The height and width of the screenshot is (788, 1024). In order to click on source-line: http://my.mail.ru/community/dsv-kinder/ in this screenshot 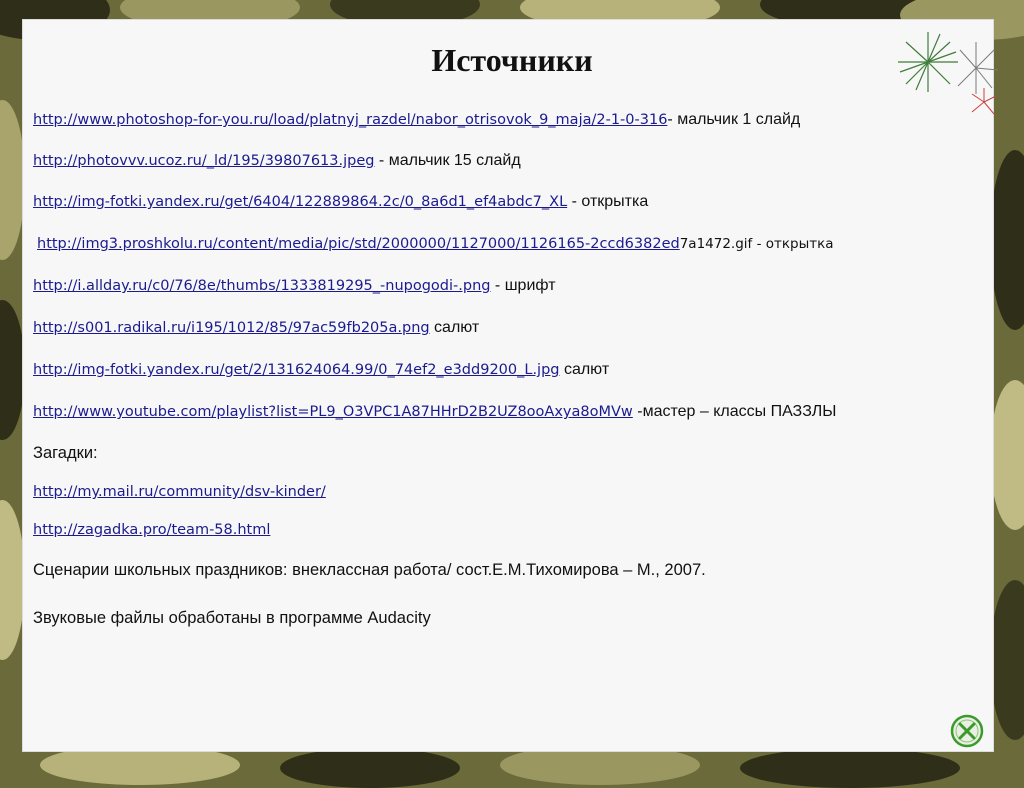, I will do `click(179, 492)`.